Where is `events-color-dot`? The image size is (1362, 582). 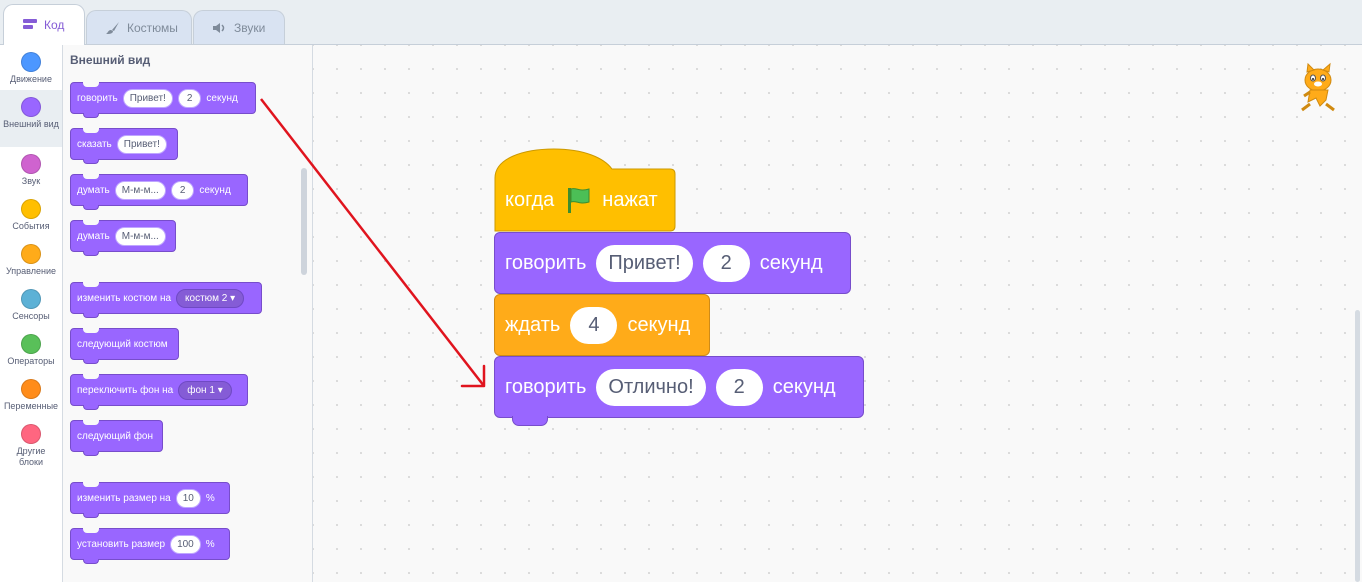
events-color-dot is located at coordinates (31, 209).